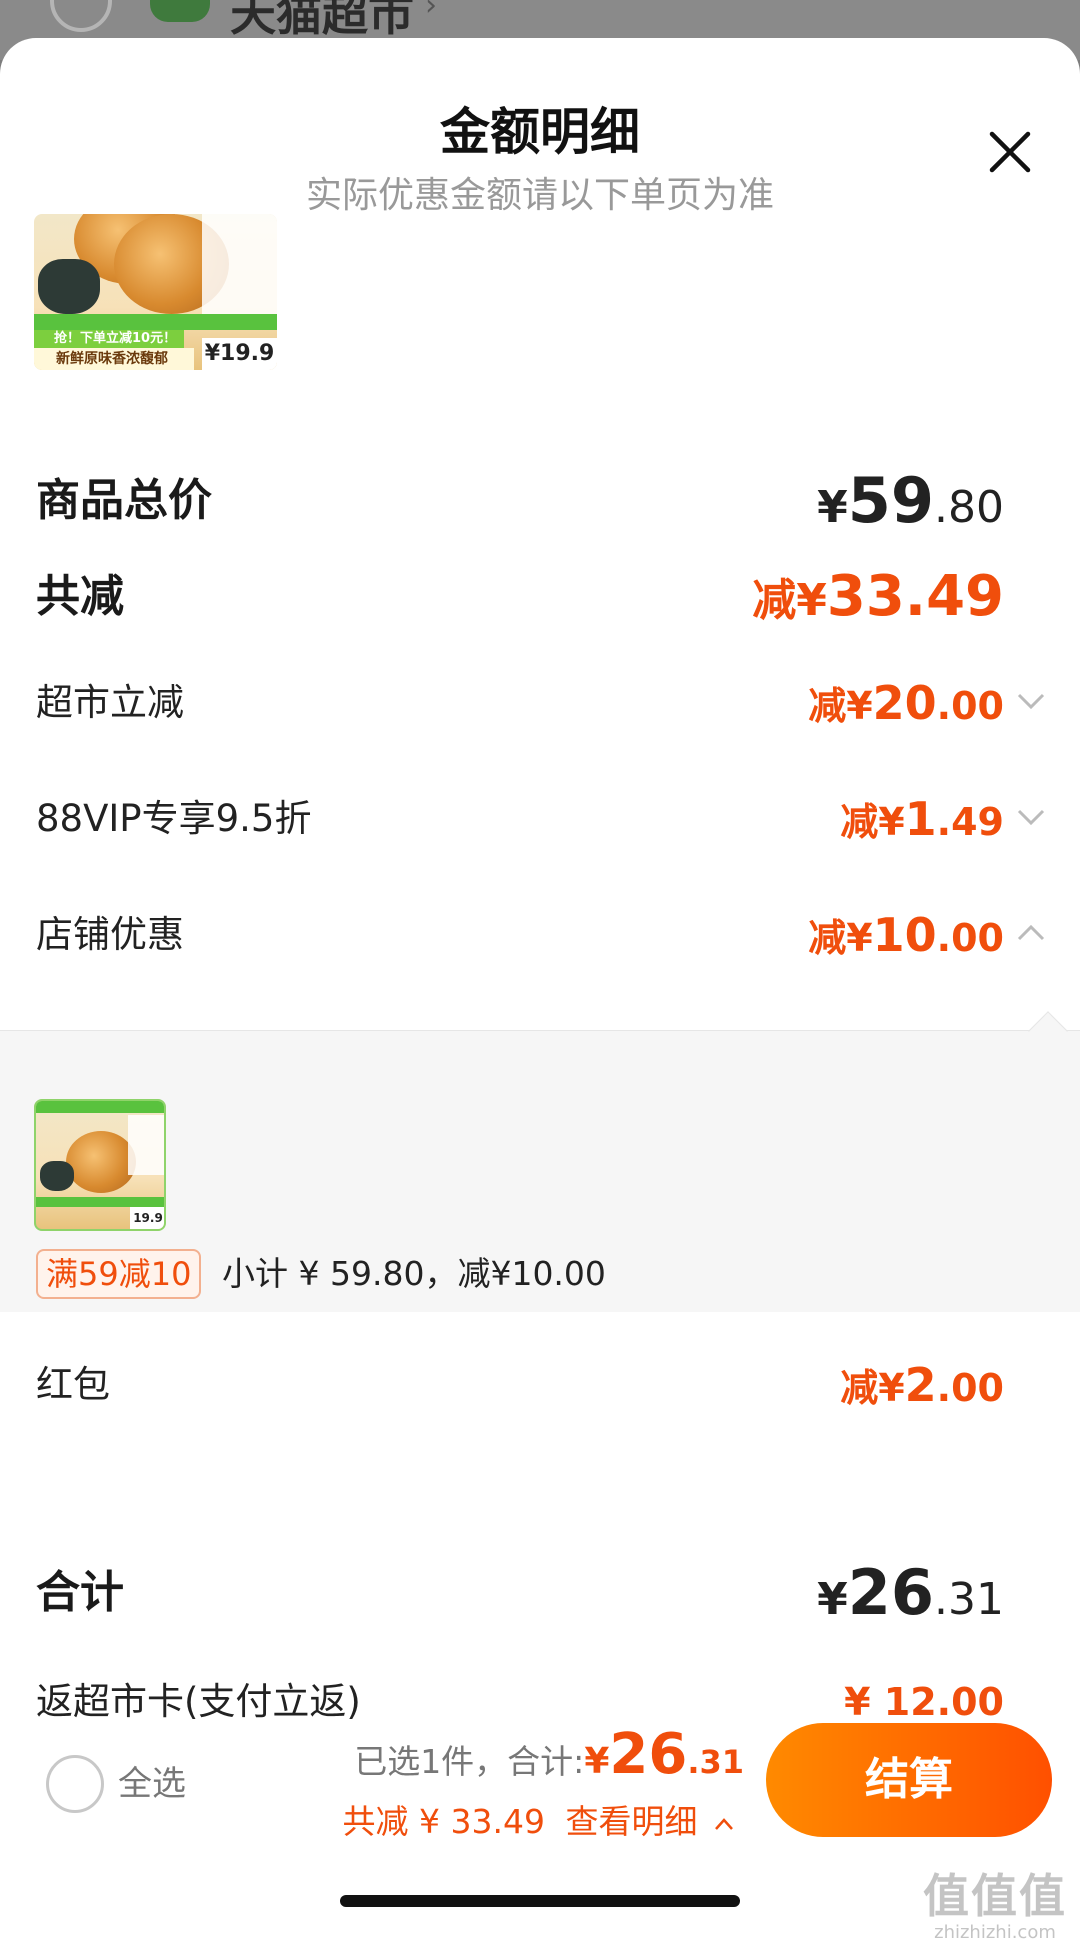 This screenshot has width=1080, height=1955. I want to click on promo-banner: 抢！下单立减10元！, so click(109, 339).